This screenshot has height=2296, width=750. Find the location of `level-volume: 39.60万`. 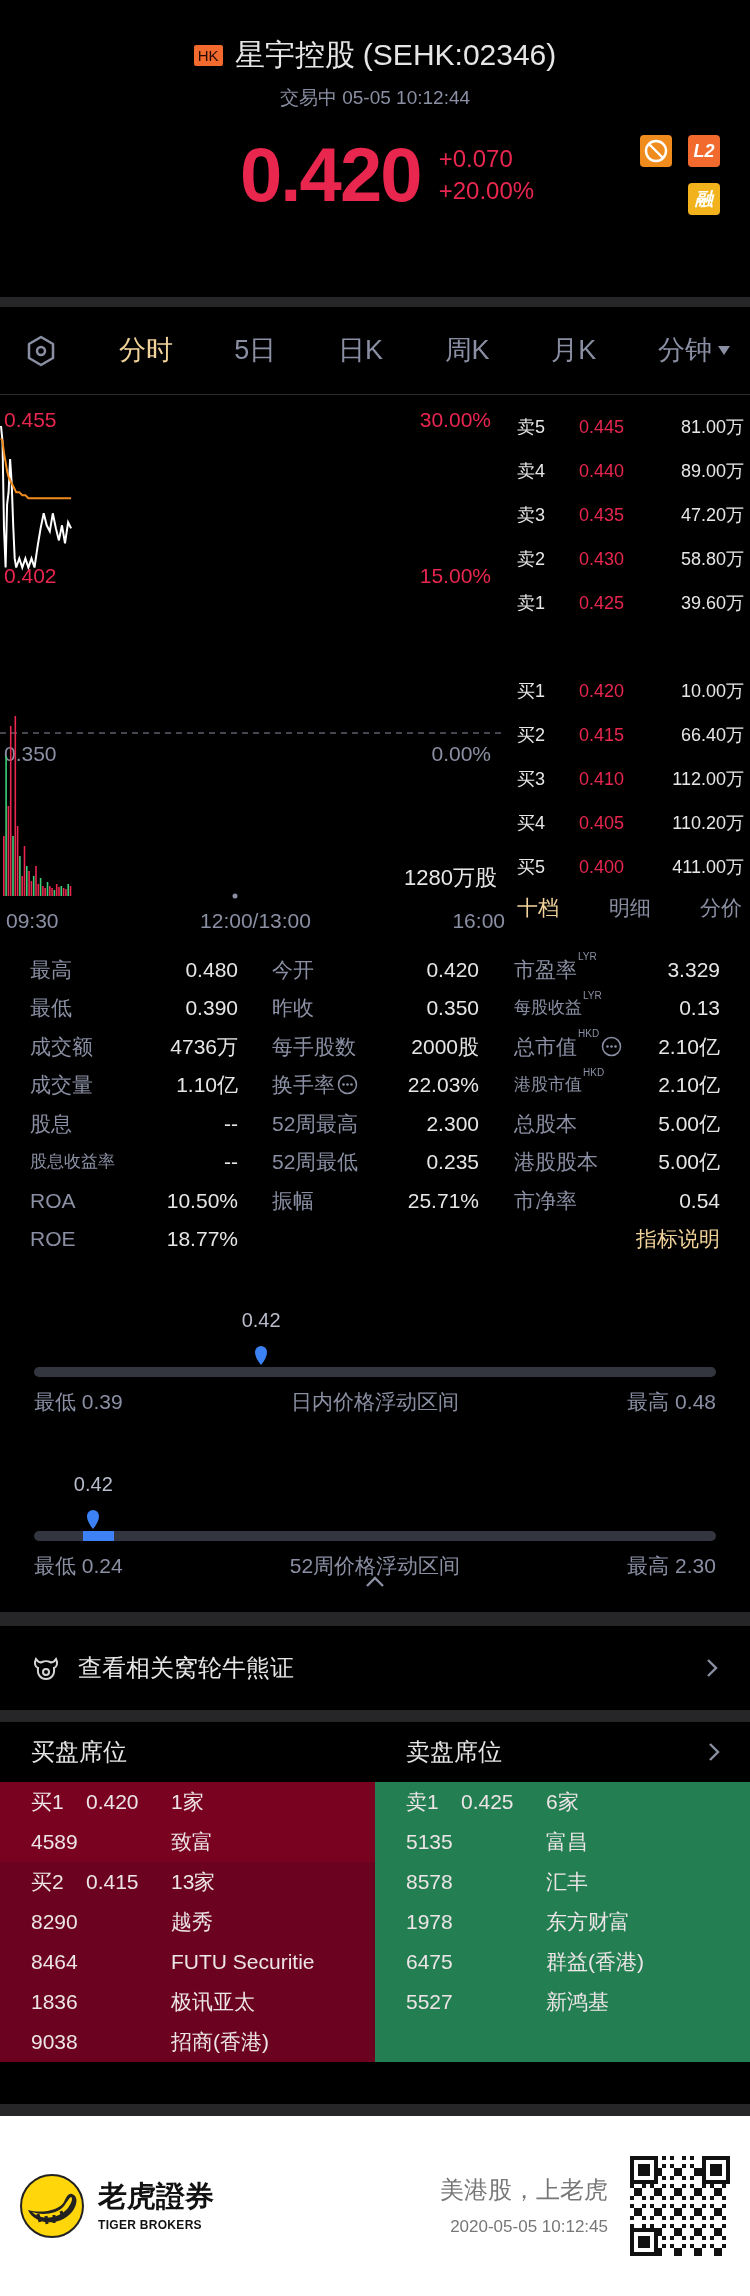

level-volume: 39.60万 is located at coordinates (712, 603).